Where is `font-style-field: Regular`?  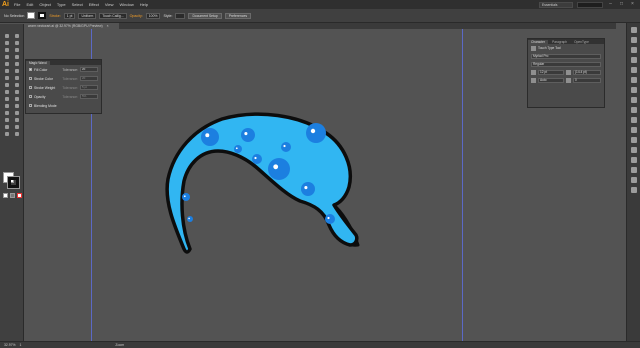 font-style-field: Regular is located at coordinates (566, 64).